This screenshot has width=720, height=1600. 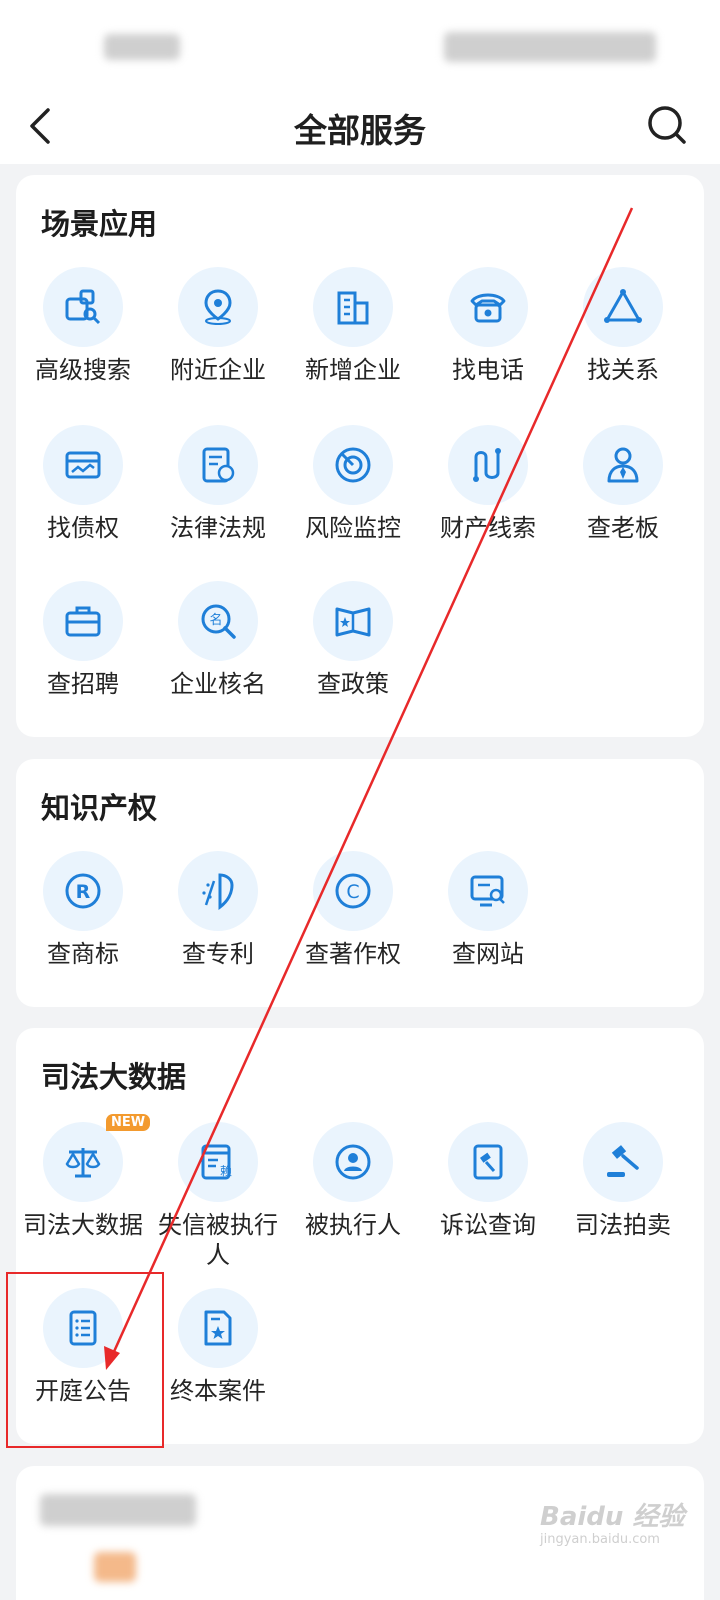 What do you see at coordinates (623, 528) in the screenshot?
I see `service-label: 查老板` at bounding box center [623, 528].